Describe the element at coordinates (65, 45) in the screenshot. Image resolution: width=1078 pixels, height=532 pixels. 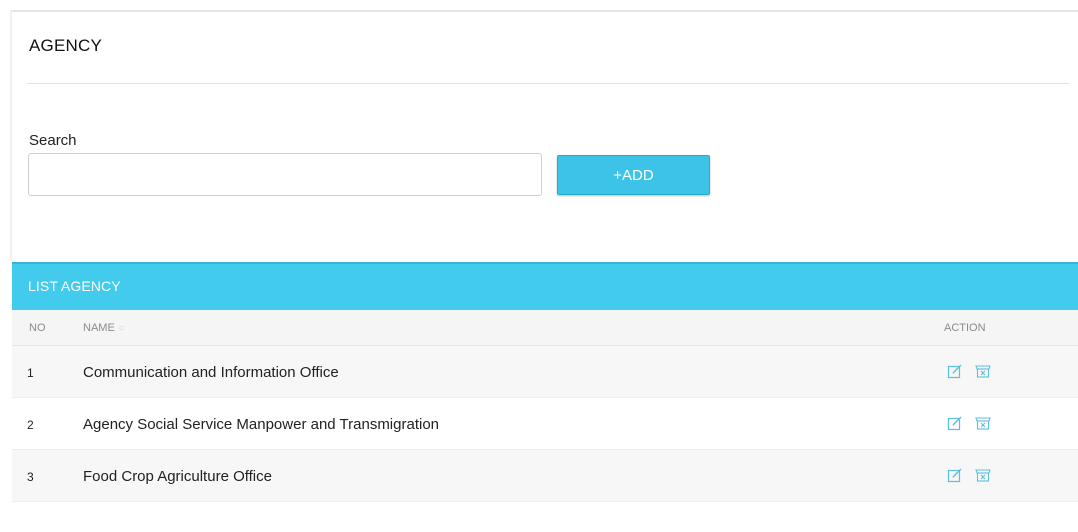
I see `page-title: AGENCY` at that location.